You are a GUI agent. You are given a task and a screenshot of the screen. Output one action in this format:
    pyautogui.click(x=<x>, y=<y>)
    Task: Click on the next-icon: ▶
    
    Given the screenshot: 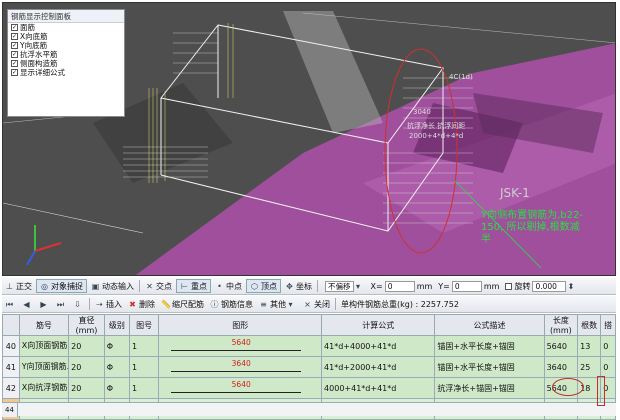 What is the action you would take?
    pyautogui.click(x=43, y=304)
    